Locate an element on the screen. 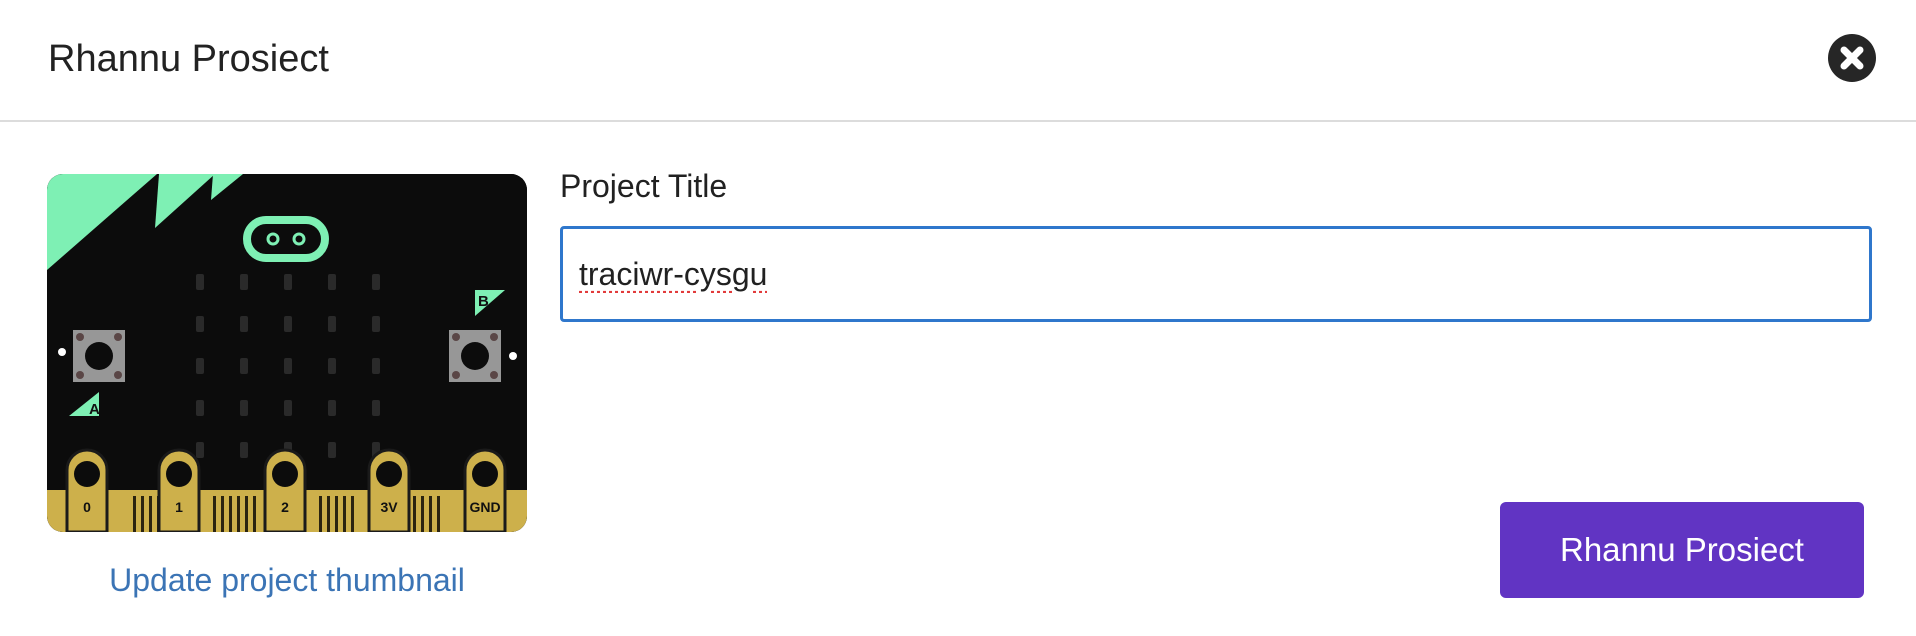 The width and height of the screenshot is (1916, 636). pin-3v-label: 3V is located at coordinates (389, 507).